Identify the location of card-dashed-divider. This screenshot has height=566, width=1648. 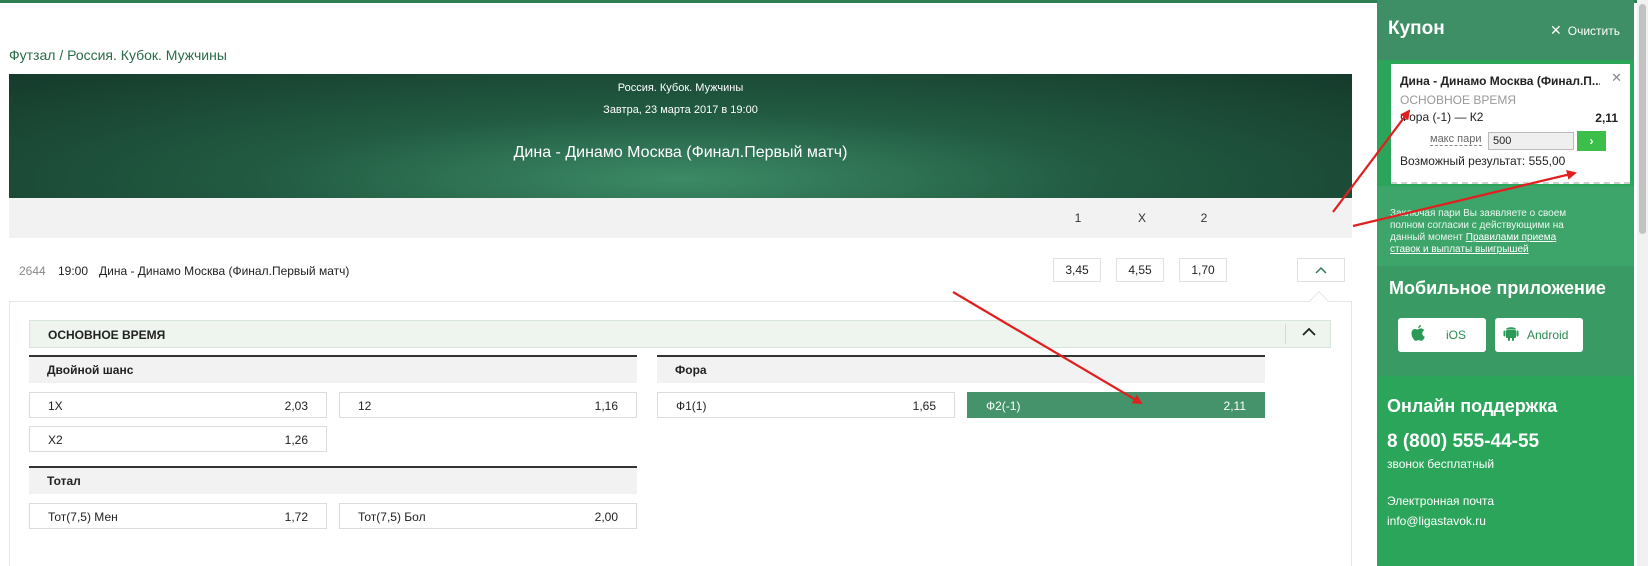
(1510, 183).